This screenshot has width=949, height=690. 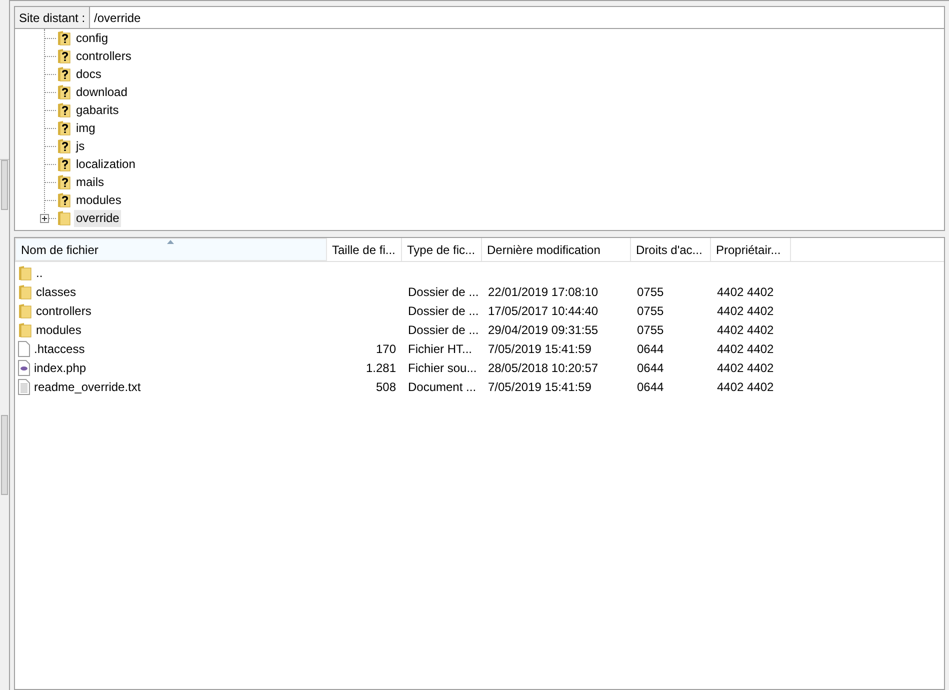 I want to click on text-file-icon, so click(x=24, y=386).